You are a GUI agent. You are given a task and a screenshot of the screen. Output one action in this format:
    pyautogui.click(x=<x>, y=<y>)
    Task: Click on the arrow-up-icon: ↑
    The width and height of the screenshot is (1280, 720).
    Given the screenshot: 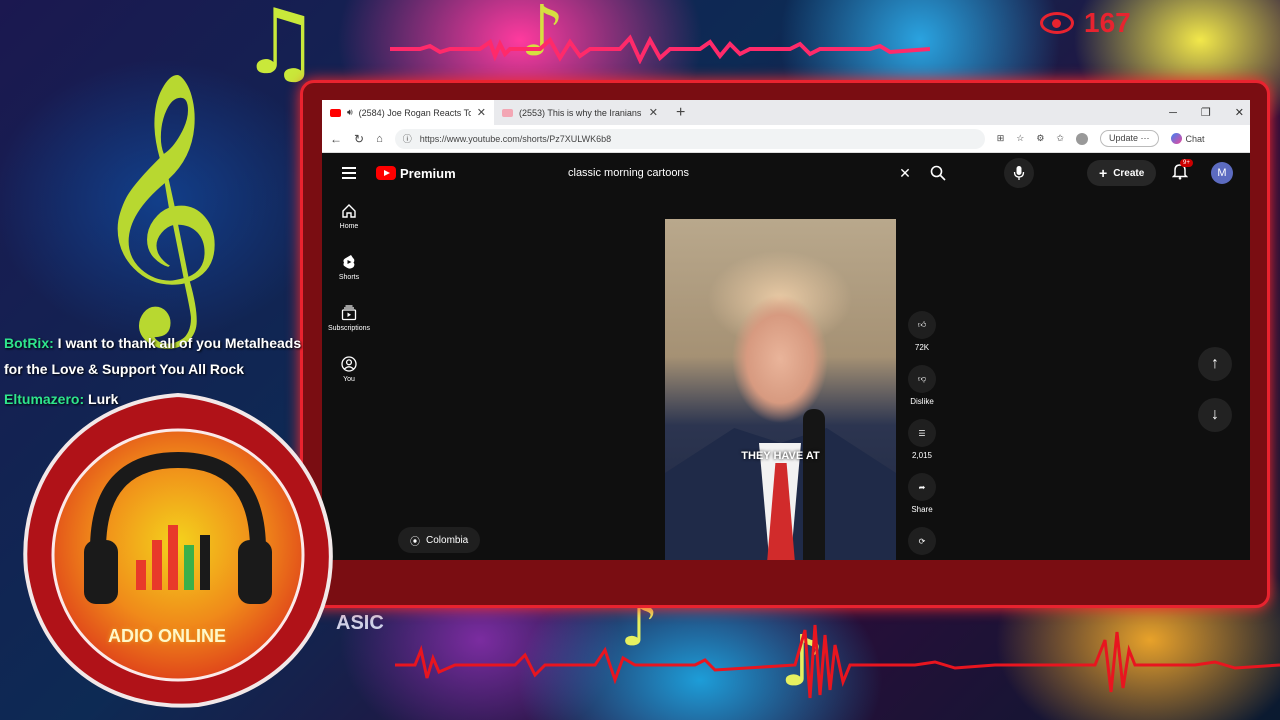 What is the action you would take?
    pyautogui.click(x=1215, y=363)
    